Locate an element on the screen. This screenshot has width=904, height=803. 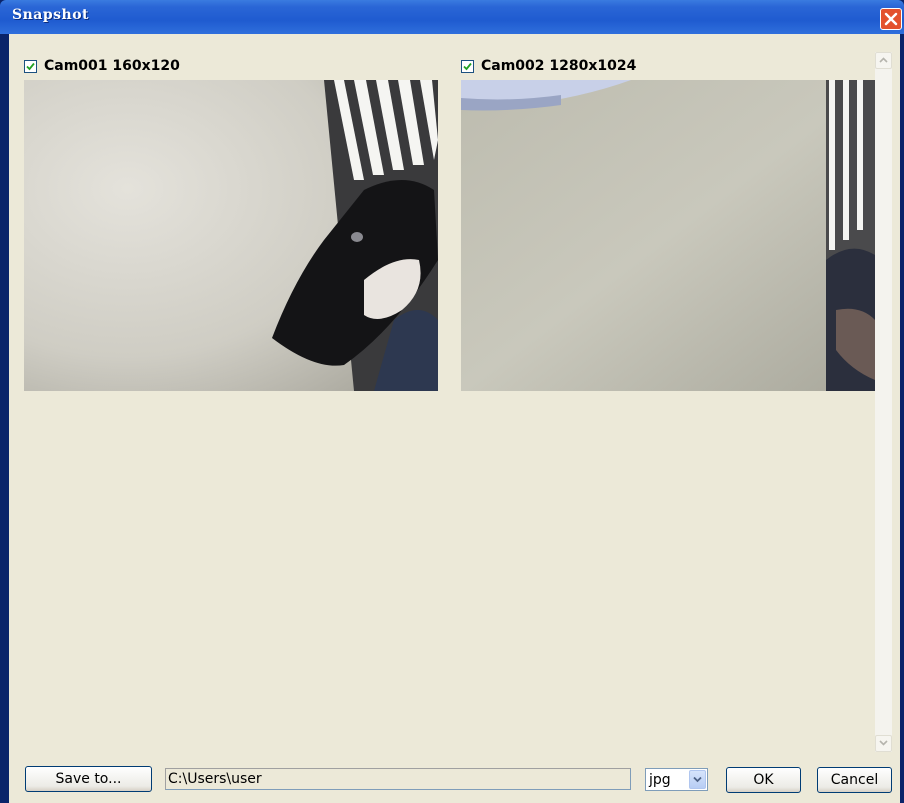
format-value: jpg is located at coordinates (660, 780).